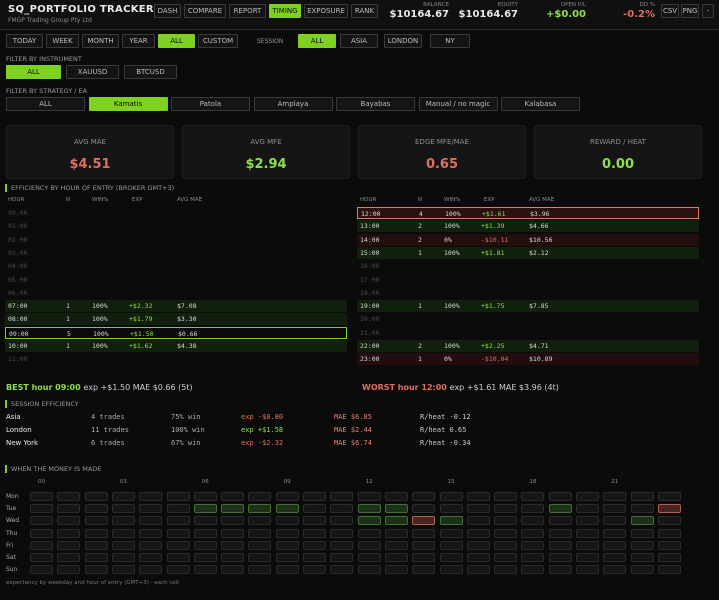 Image resolution: width=719 pixels, height=600 pixels. I want to click on session-asia-button: ASIA, so click(359, 41).